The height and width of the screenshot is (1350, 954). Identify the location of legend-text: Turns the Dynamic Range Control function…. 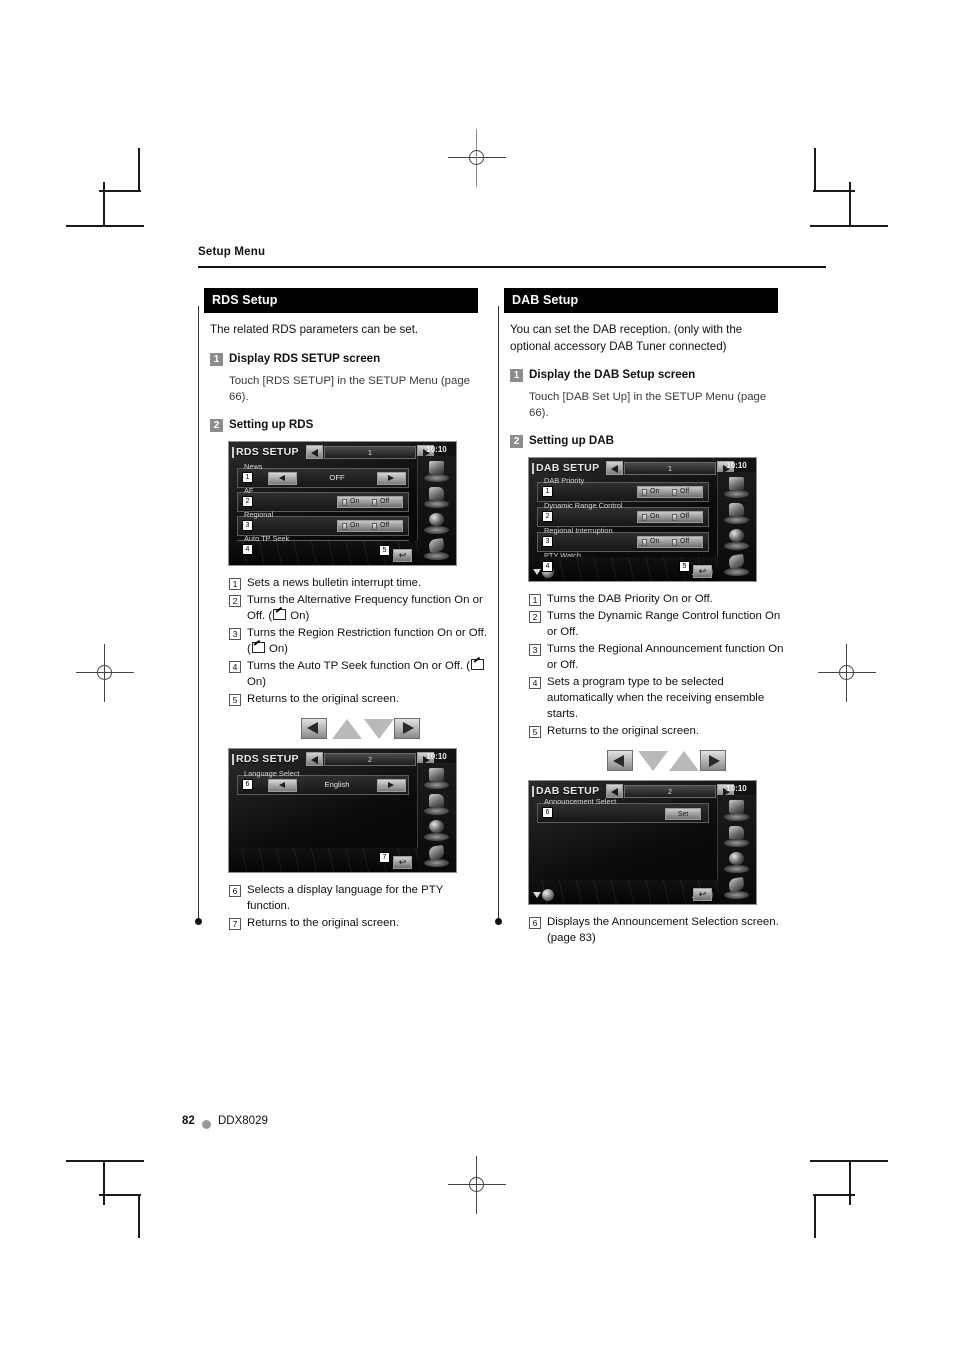
(664, 624).